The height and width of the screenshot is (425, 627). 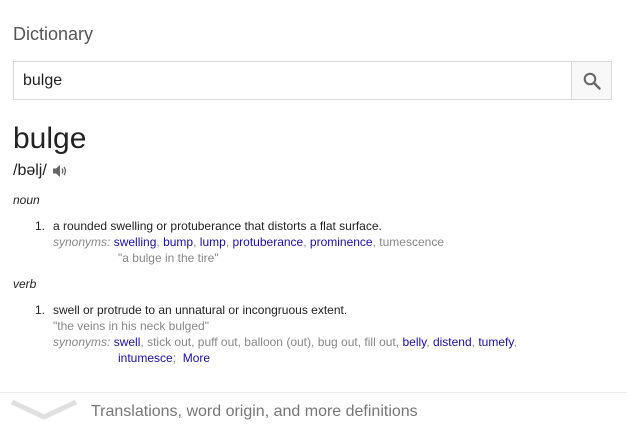 What do you see at coordinates (411, 242) in the screenshot?
I see `synonym: tumescence` at bounding box center [411, 242].